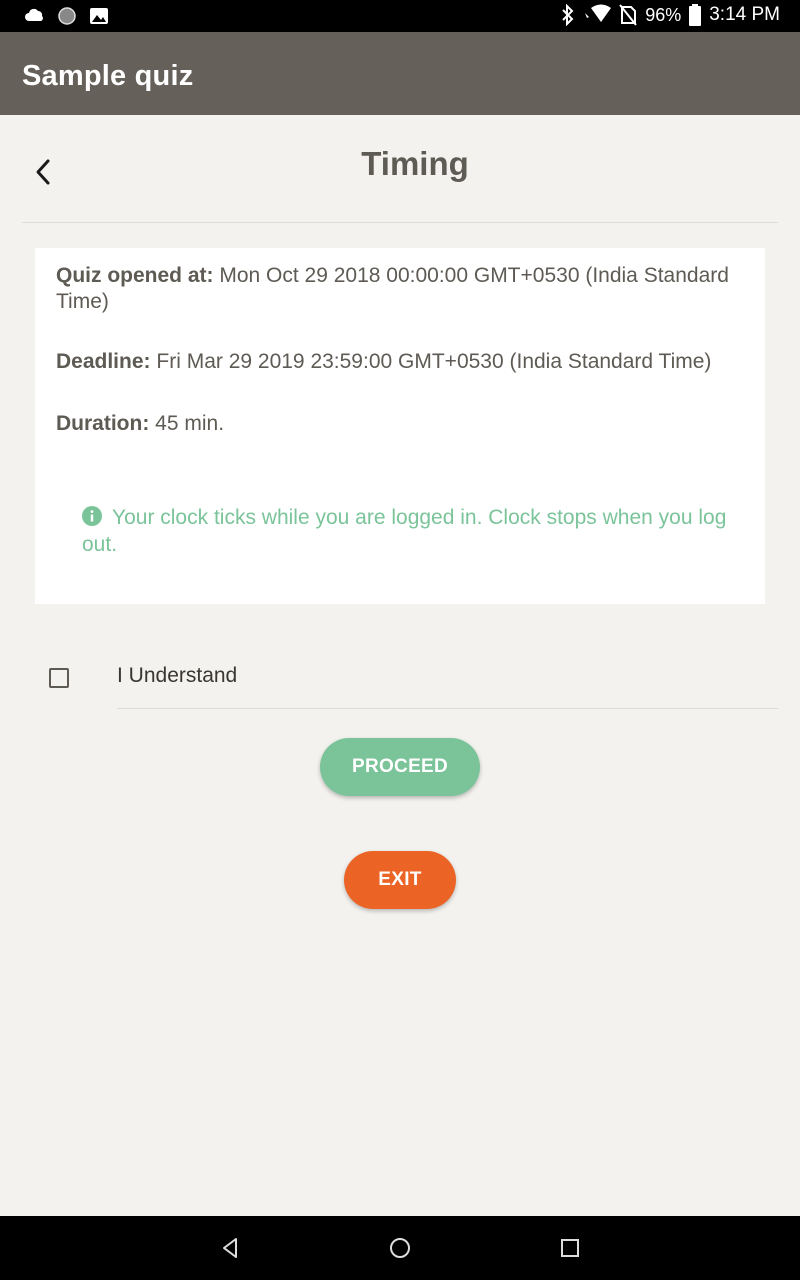  What do you see at coordinates (34, 14) in the screenshot?
I see `cloud-icon` at bounding box center [34, 14].